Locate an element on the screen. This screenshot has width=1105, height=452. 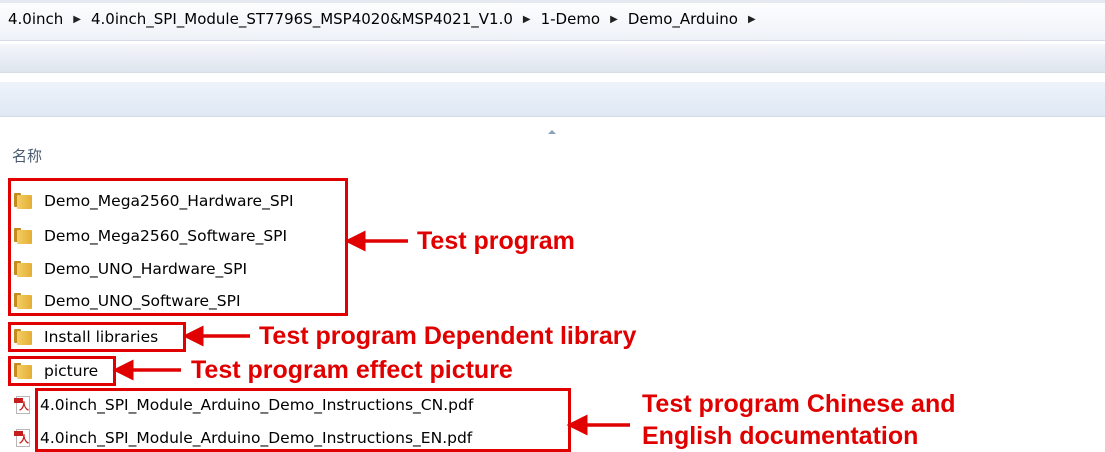
annotation-test-program: Test program is located at coordinates (496, 241).